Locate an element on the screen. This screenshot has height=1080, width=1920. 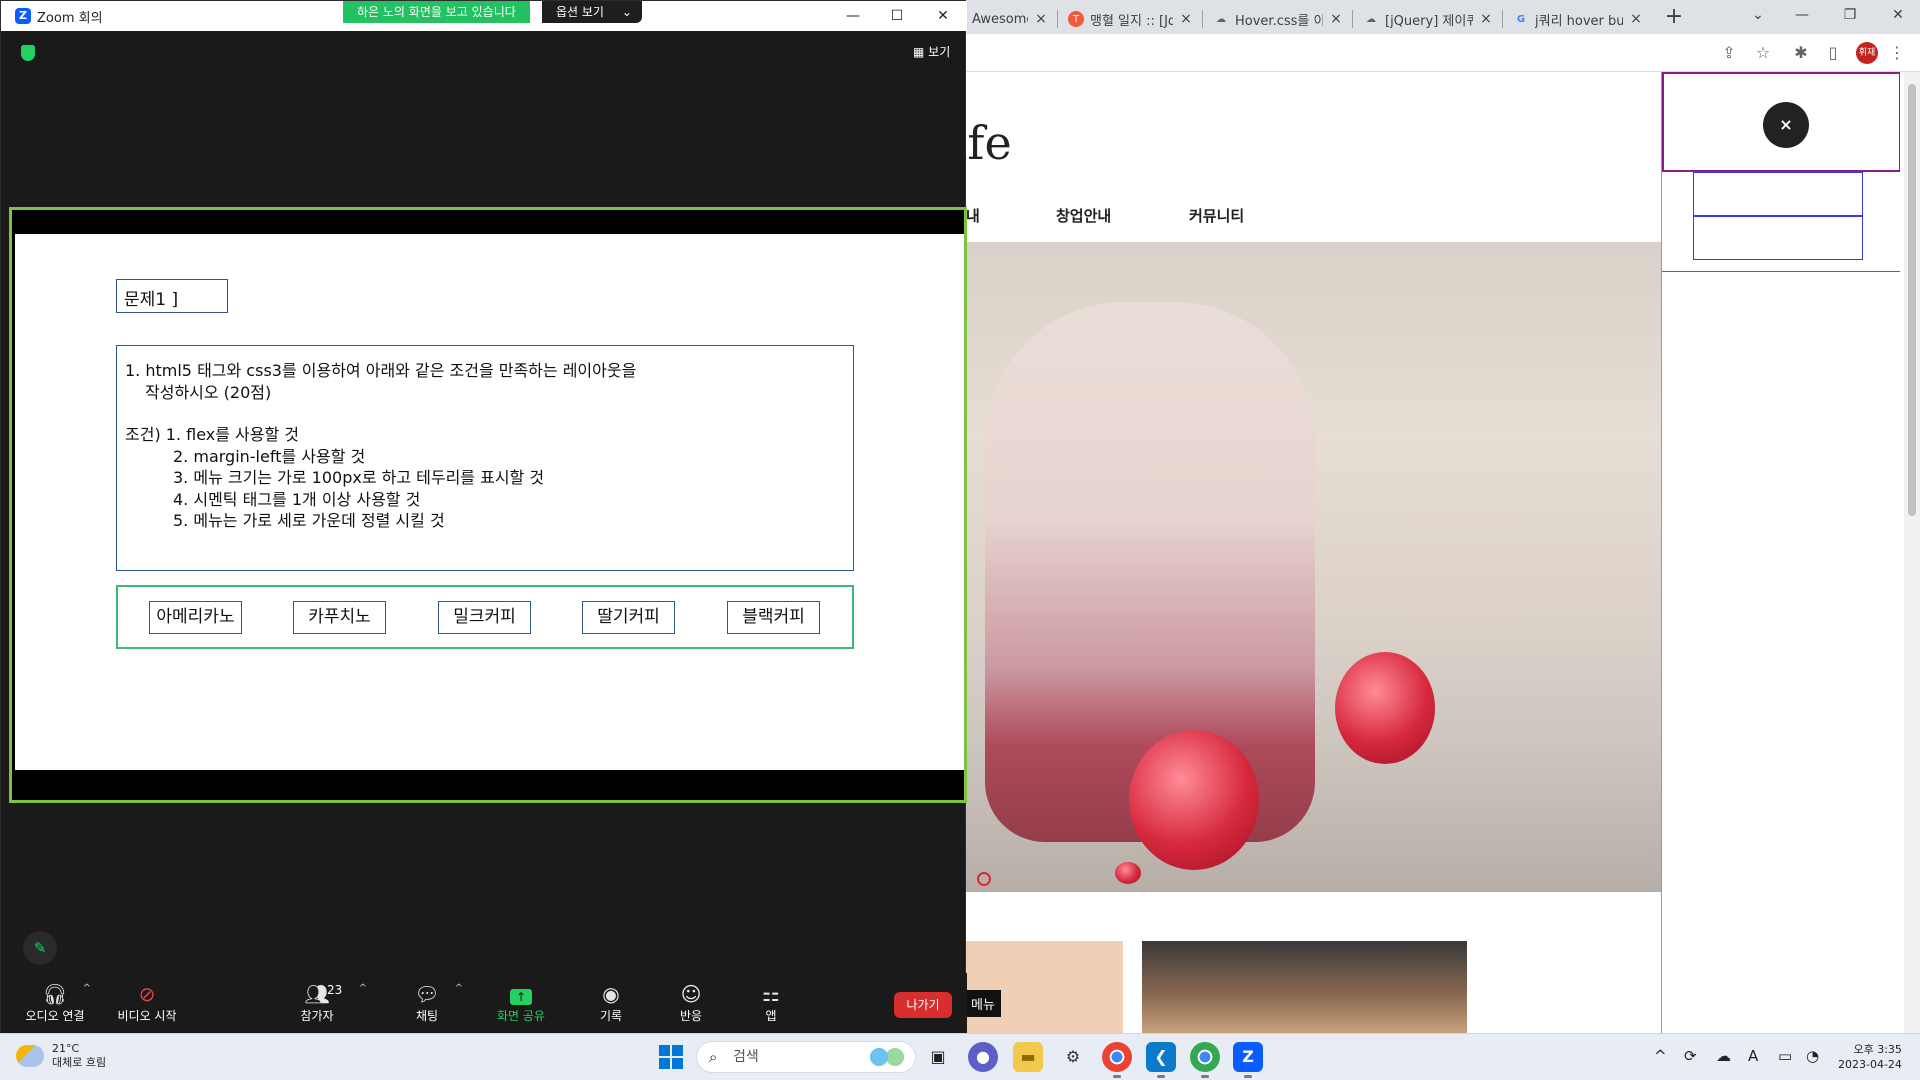
scrollbar-thumb is located at coordinates (1912, 300).